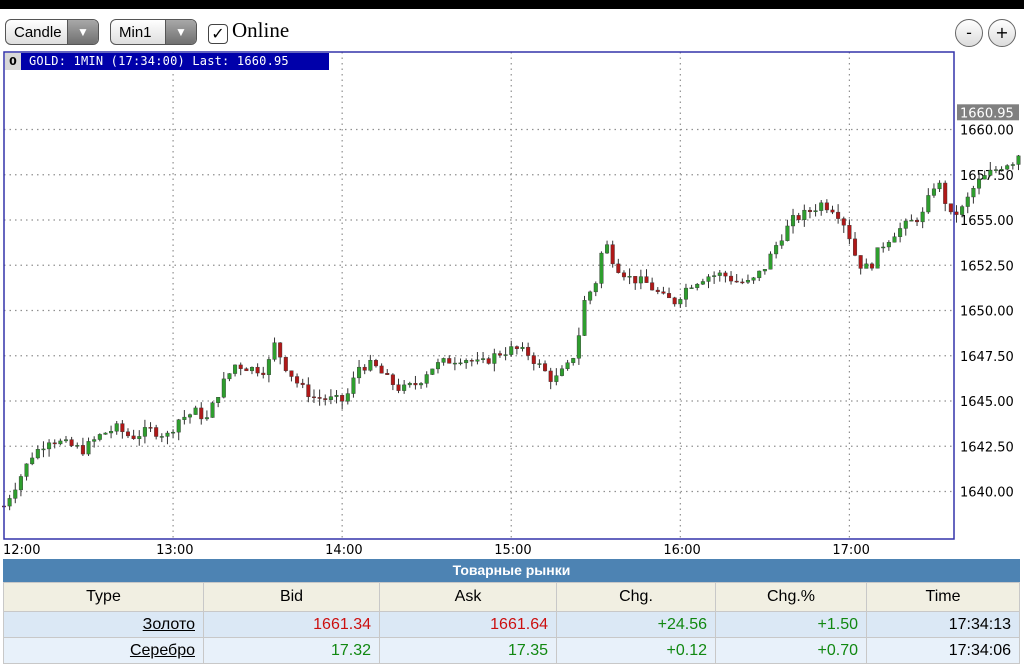 This screenshot has height=671, width=1024. I want to click on x-tick-label: 15:00, so click(512, 550).